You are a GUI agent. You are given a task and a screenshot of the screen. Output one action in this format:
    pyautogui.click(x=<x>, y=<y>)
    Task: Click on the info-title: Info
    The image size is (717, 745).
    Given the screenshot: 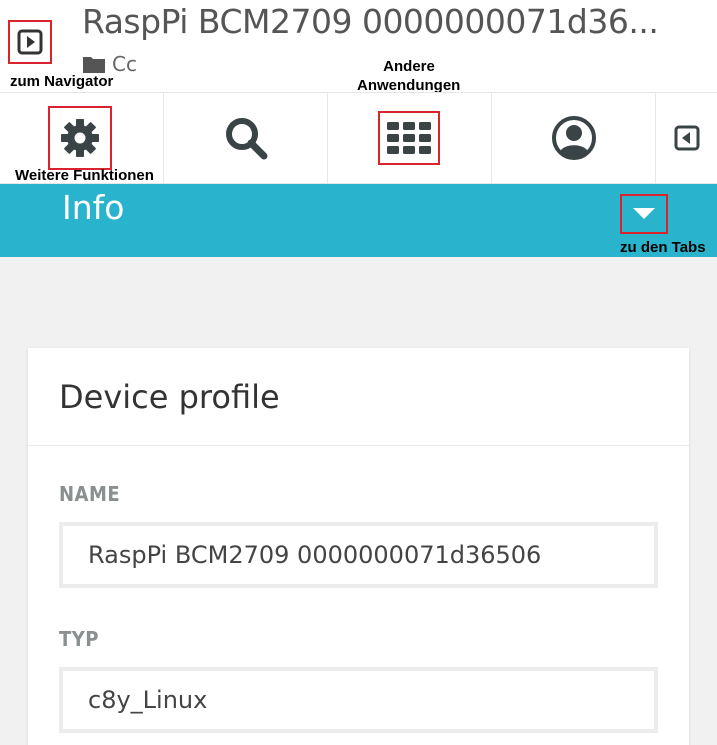 What is the action you would take?
    pyautogui.click(x=93, y=207)
    